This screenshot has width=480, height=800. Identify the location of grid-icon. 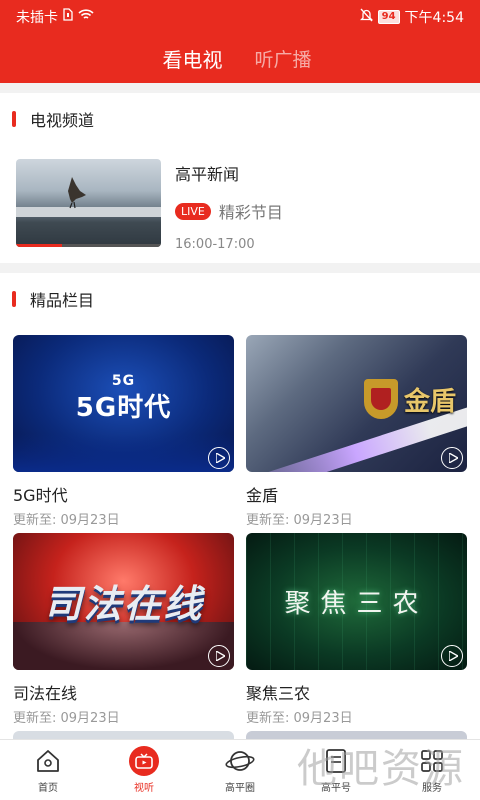
(432, 761).